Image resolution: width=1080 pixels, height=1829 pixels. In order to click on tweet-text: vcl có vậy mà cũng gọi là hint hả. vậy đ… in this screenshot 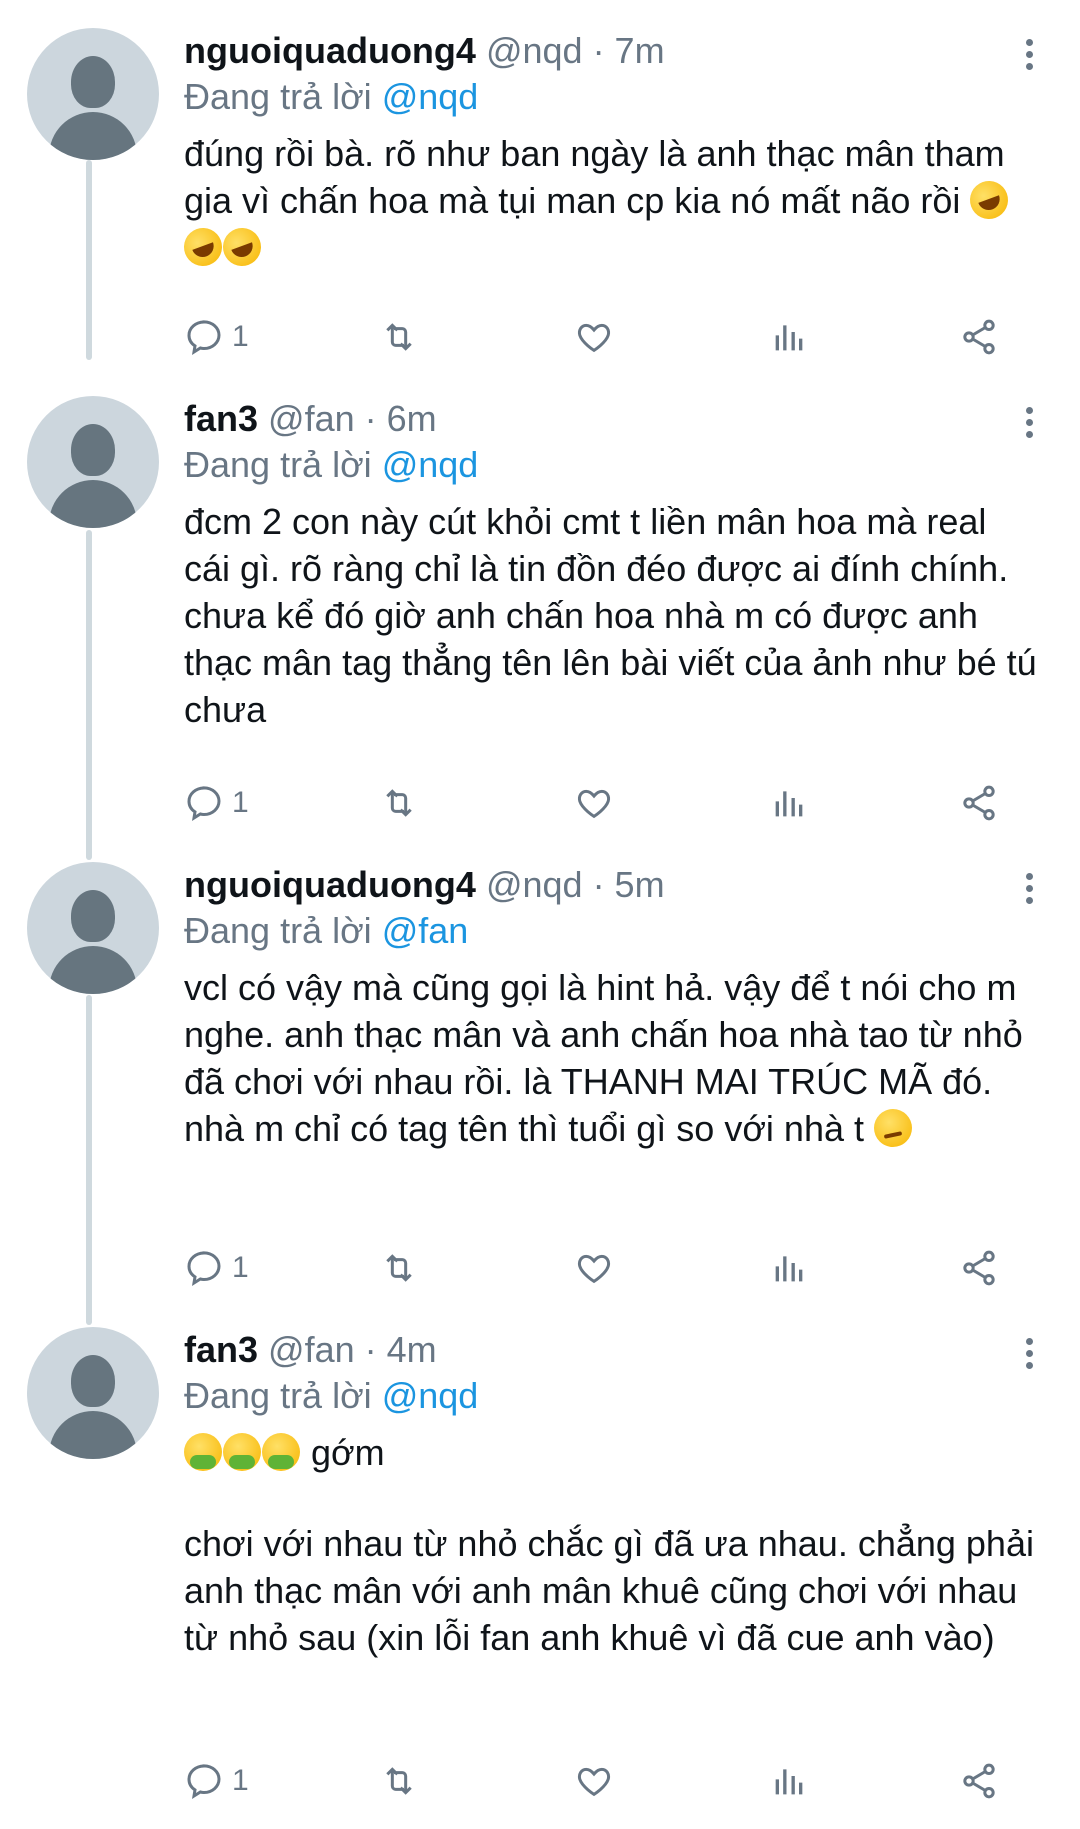, I will do `click(612, 1058)`.